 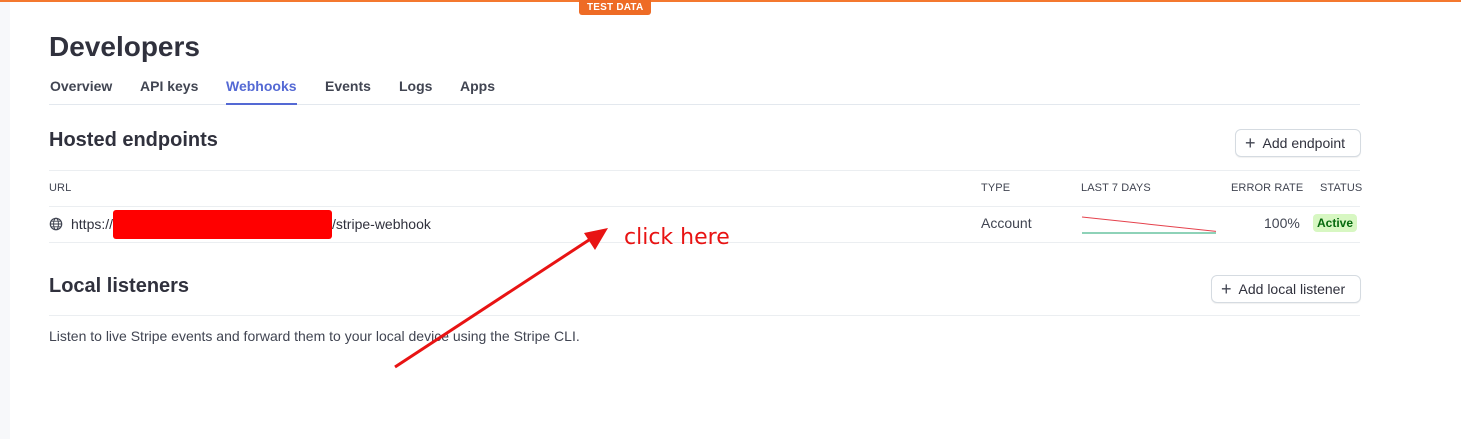 I want to click on column-header-error-rate: ERROR RATE, so click(x=1267, y=188).